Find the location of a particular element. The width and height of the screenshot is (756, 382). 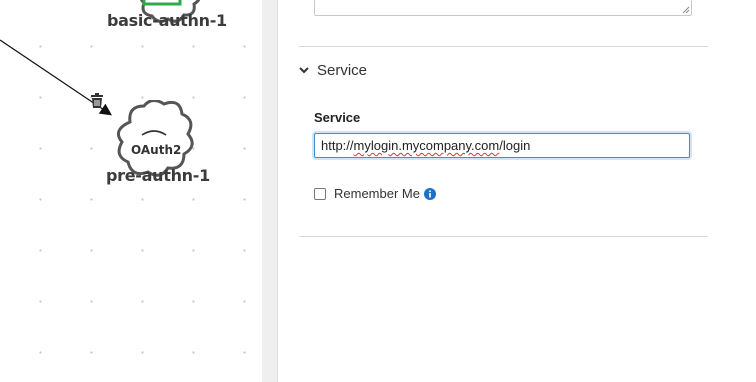

node-label: basic-authn-1 is located at coordinates (167, 20).